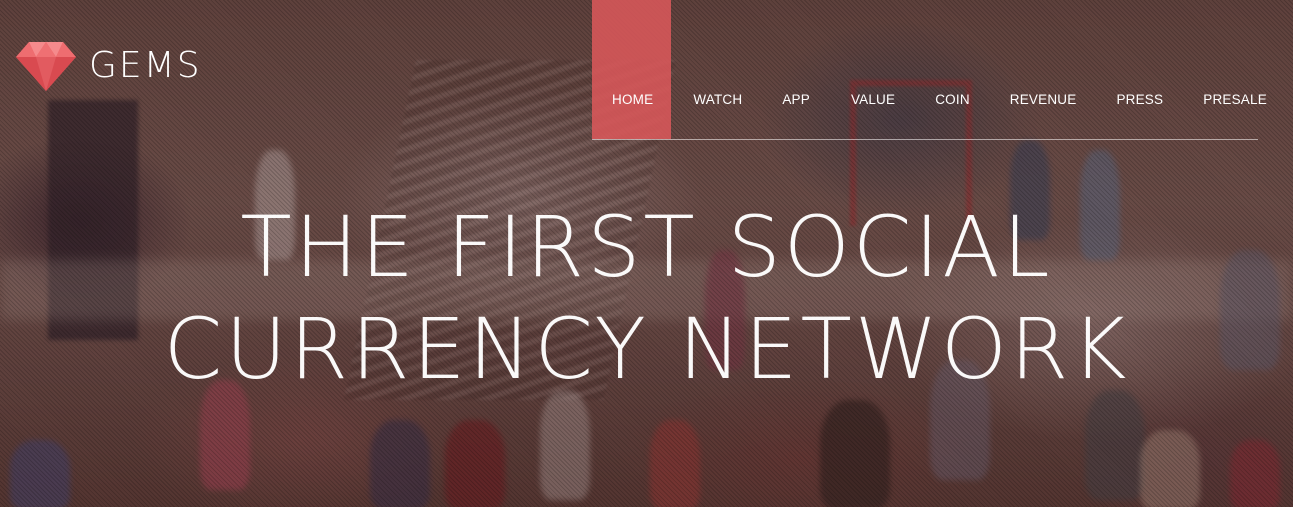 The height and width of the screenshot is (507, 1293). What do you see at coordinates (873, 99) in the screenshot?
I see `nav-item-value: VALUE` at bounding box center [873, 99].